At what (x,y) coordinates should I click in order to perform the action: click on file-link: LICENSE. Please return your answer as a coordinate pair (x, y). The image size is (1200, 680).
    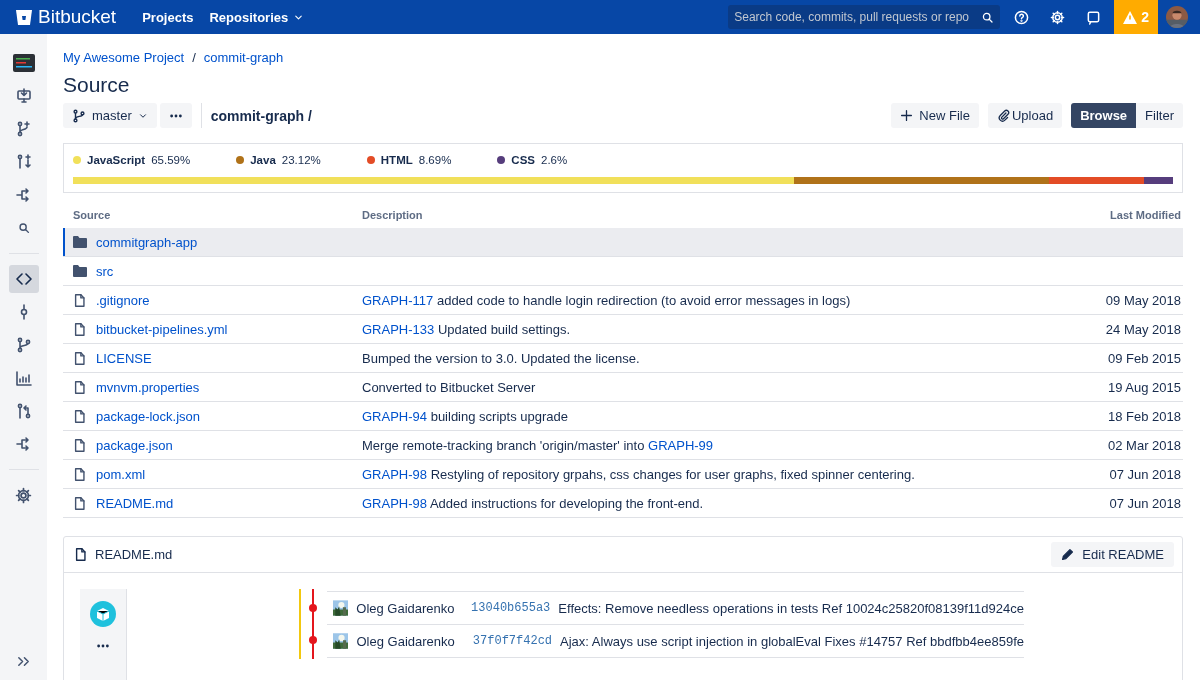
    Looking at the image, I should click on (124, 358).